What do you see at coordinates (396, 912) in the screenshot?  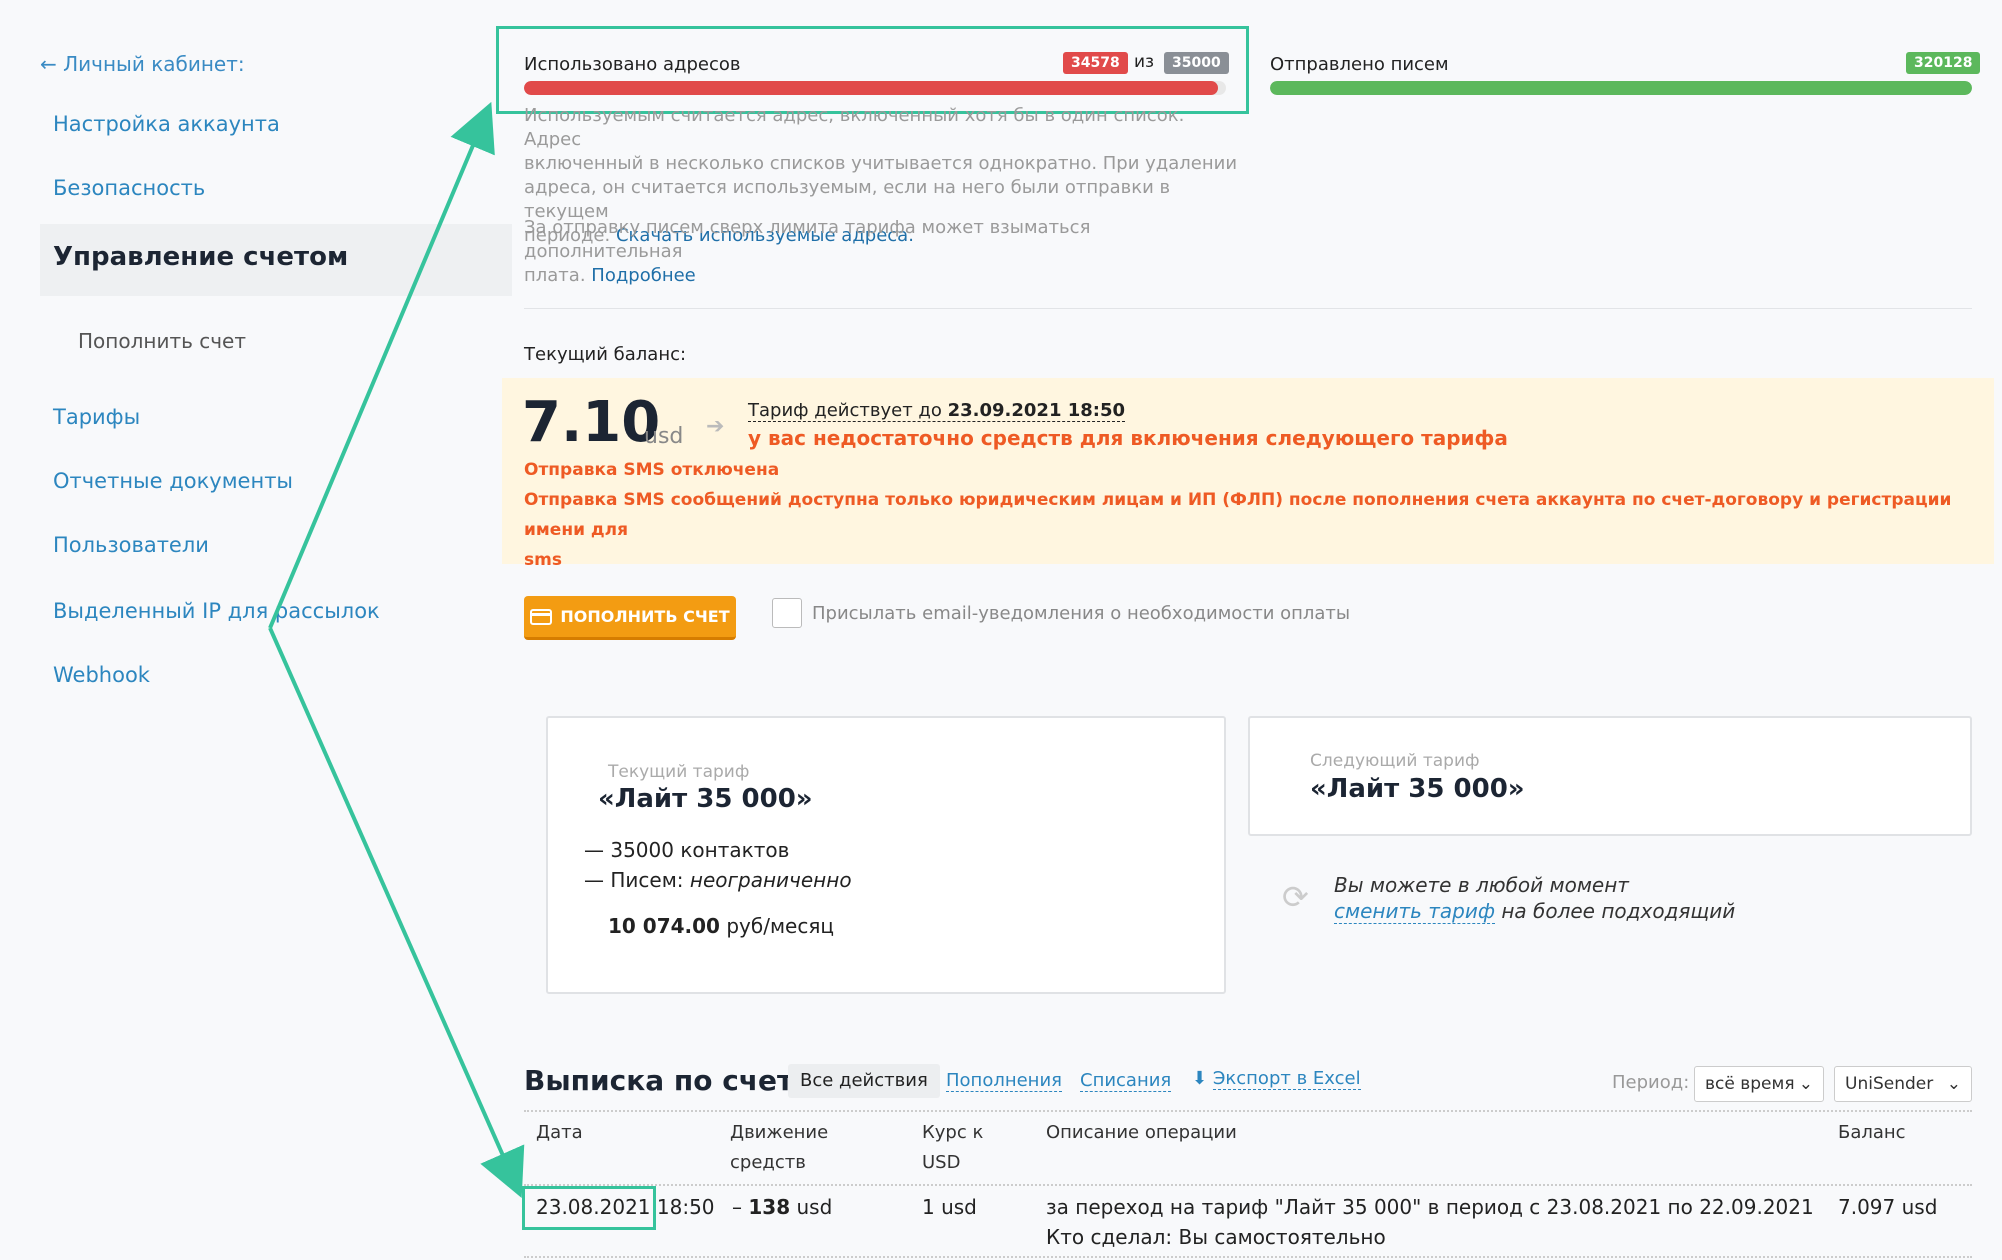 I see `arrow-to-date` at bounding box center [396, 912].